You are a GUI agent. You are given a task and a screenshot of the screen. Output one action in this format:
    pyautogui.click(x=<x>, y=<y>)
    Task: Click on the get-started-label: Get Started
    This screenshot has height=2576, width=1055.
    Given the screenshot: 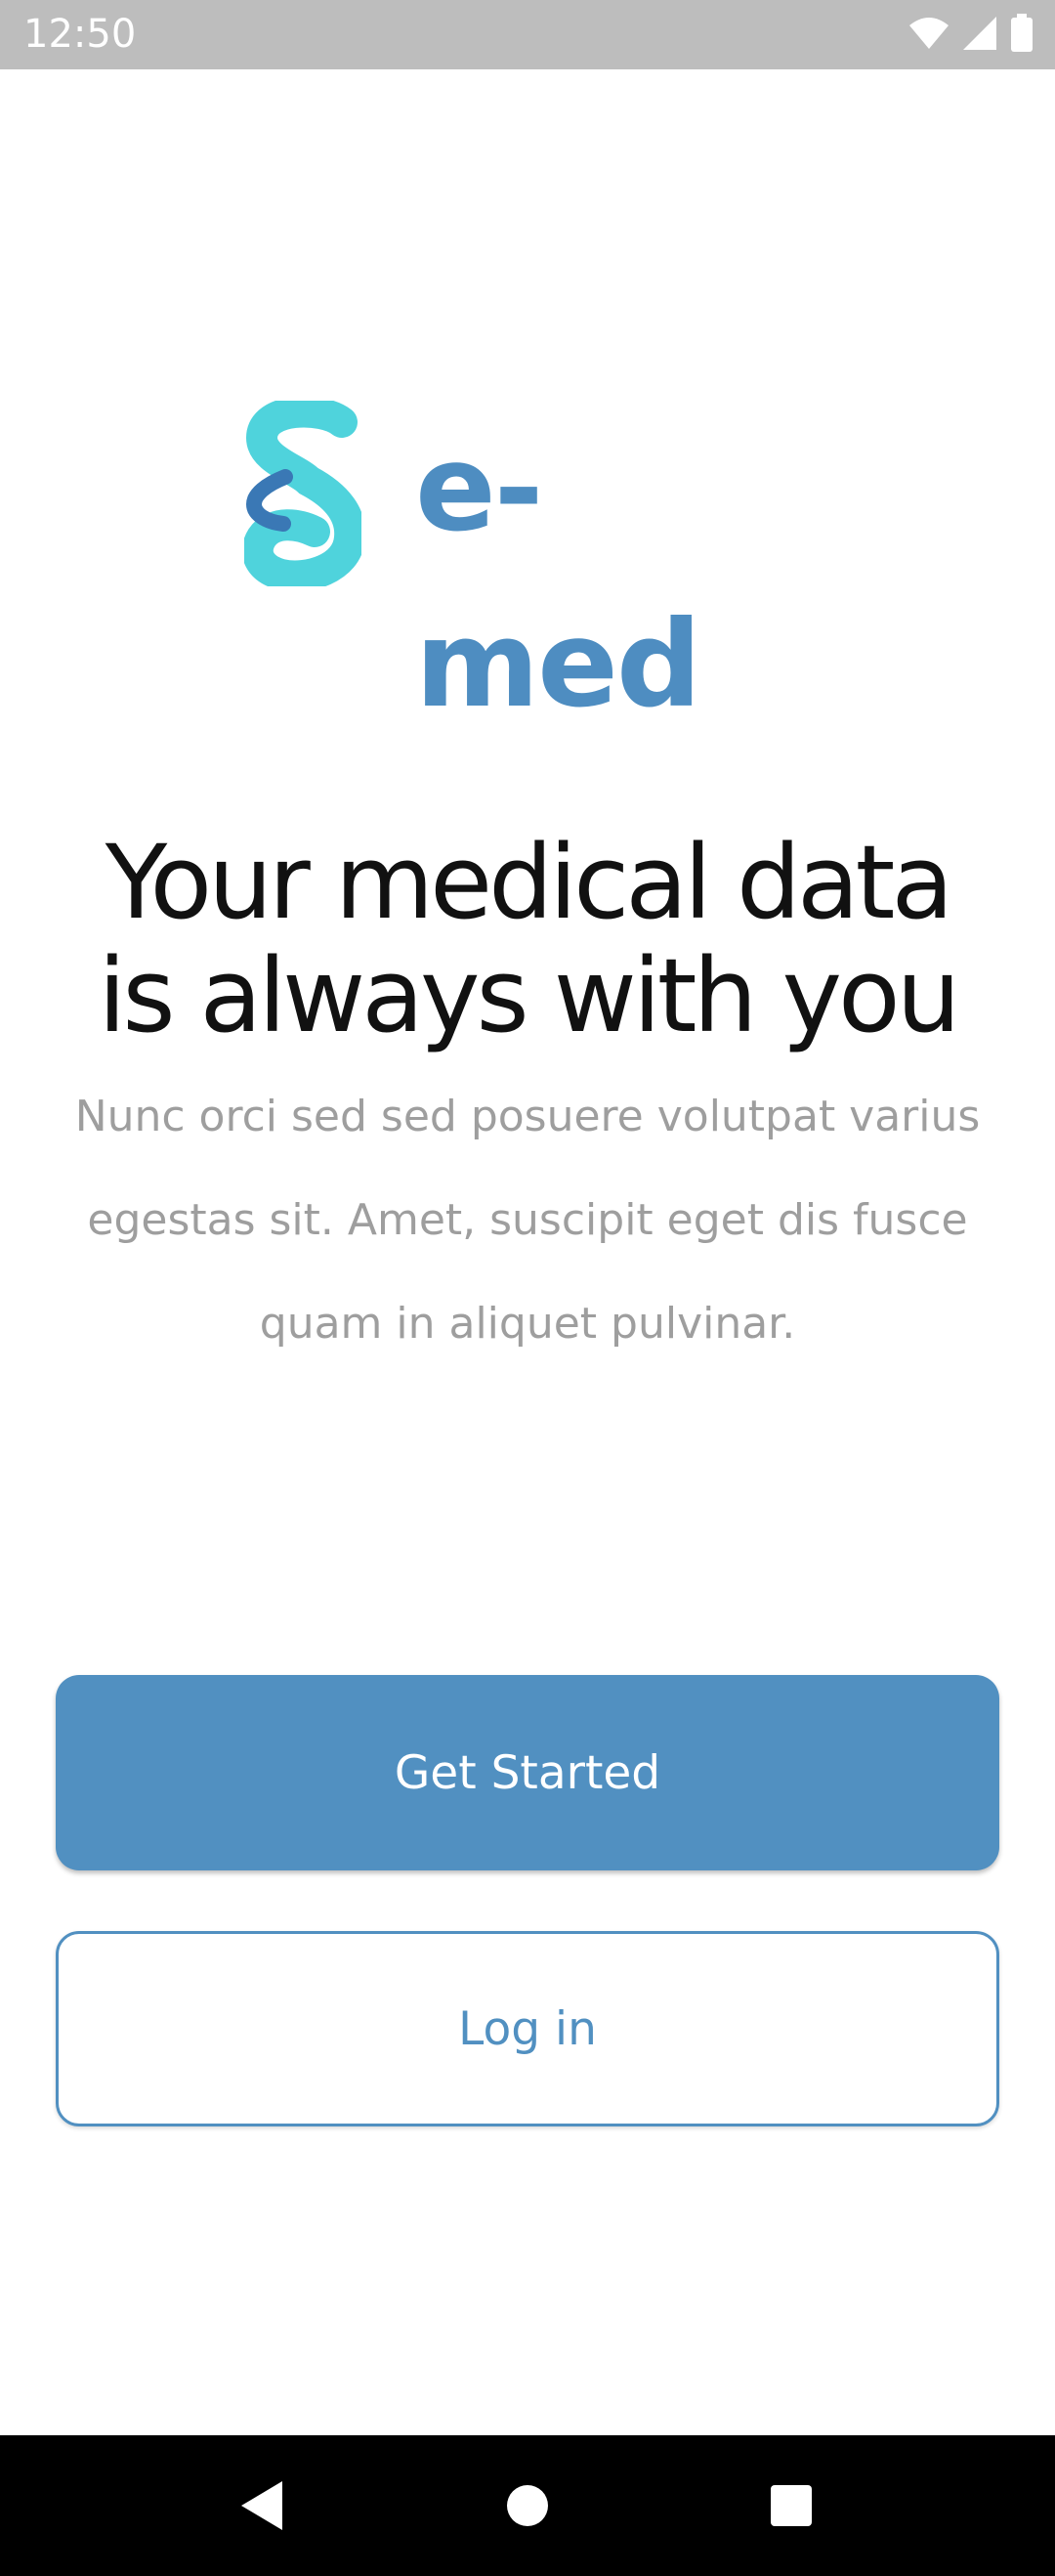 What is the action you would take?
    pyautogui.click(x=527, y=1772)
    